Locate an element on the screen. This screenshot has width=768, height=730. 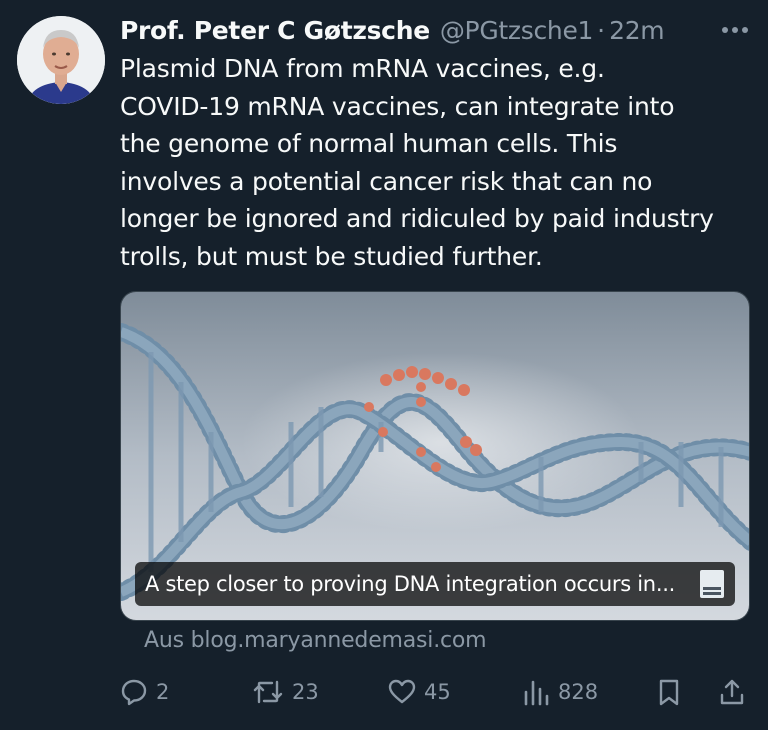
views-icon is located at coordinates (536, 693).